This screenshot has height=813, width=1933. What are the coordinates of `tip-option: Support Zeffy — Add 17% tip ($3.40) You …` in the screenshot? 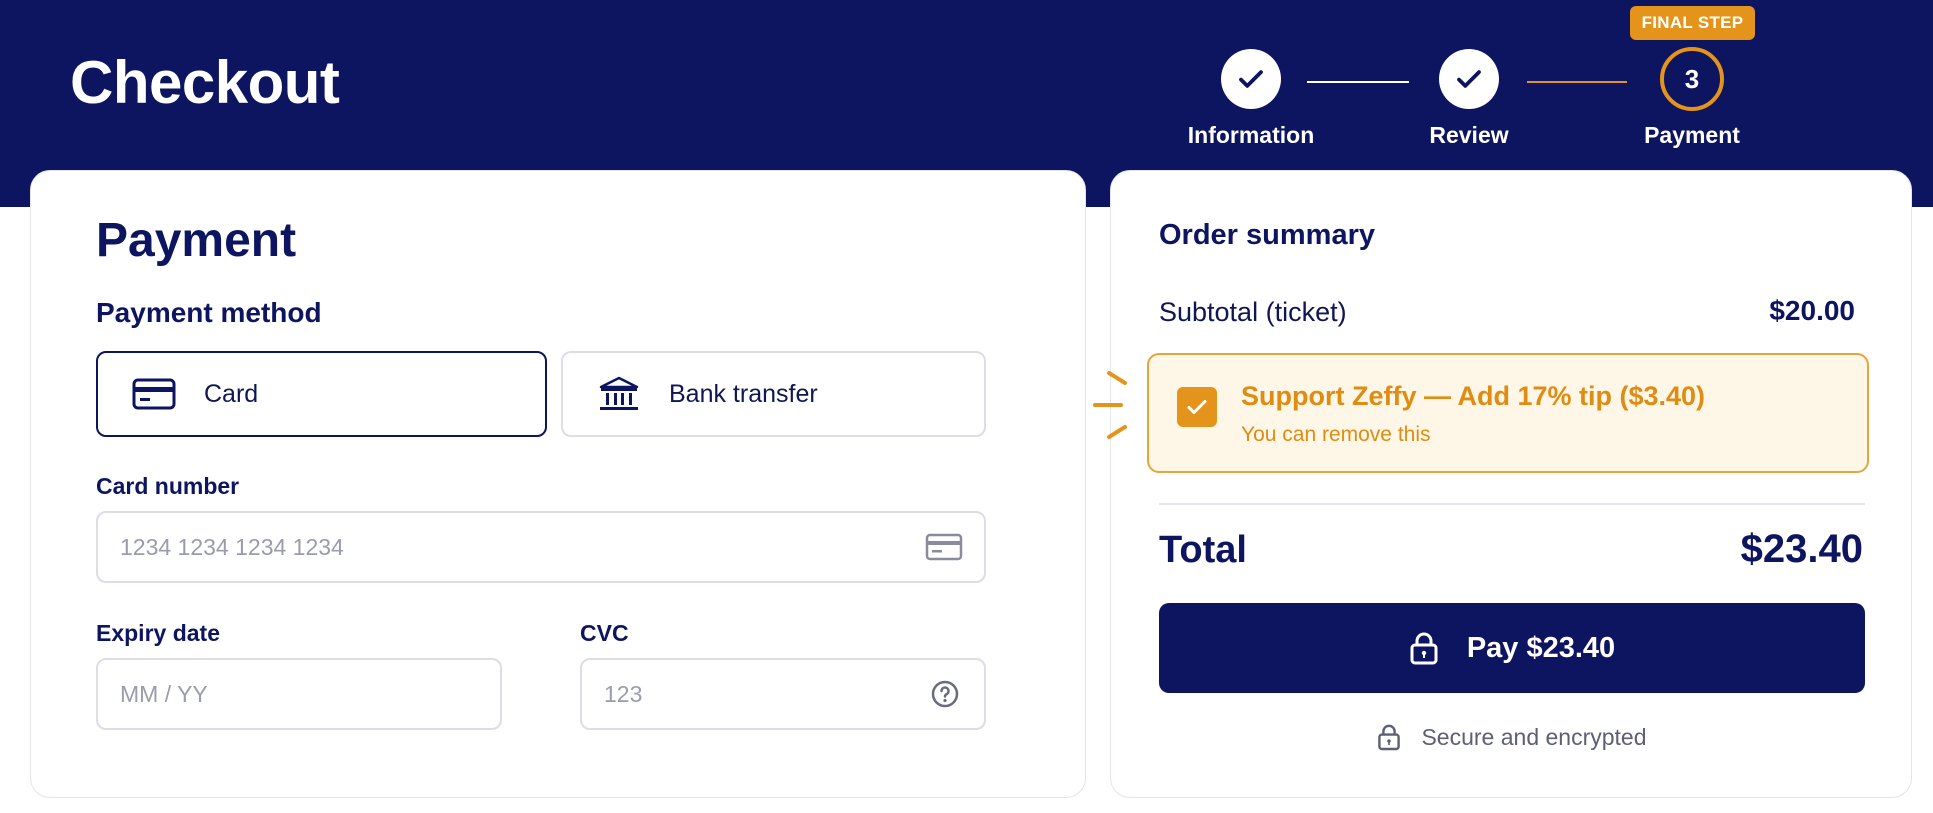 It's located at (1481, 413).